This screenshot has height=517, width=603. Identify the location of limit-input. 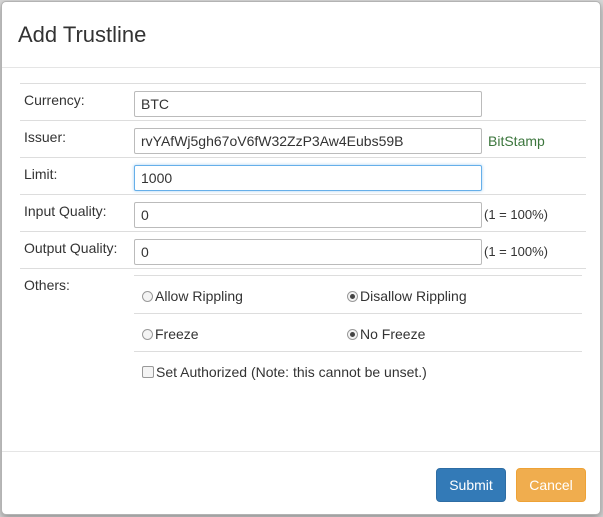
(308, 178).